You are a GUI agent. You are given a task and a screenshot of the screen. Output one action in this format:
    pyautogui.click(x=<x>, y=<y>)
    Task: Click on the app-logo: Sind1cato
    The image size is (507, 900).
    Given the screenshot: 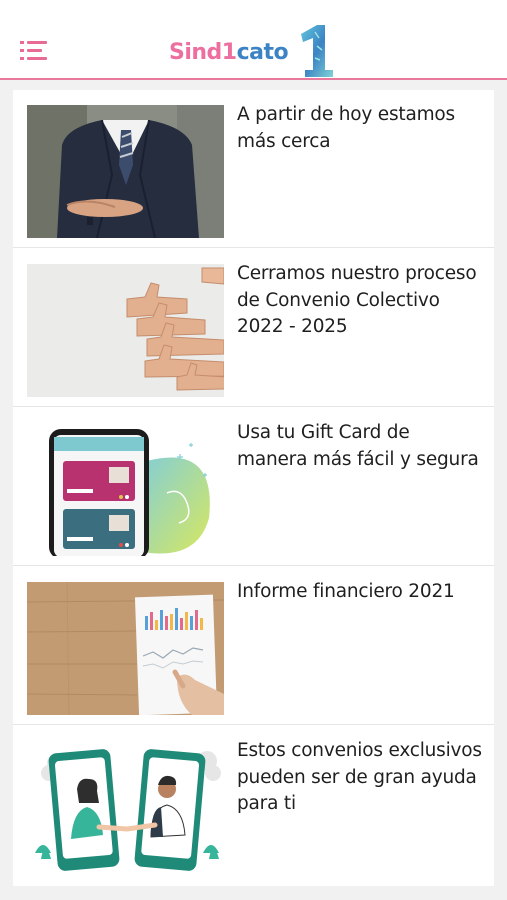 What is the action you would take?
    pyautogui.click(x=255, y=50)
    